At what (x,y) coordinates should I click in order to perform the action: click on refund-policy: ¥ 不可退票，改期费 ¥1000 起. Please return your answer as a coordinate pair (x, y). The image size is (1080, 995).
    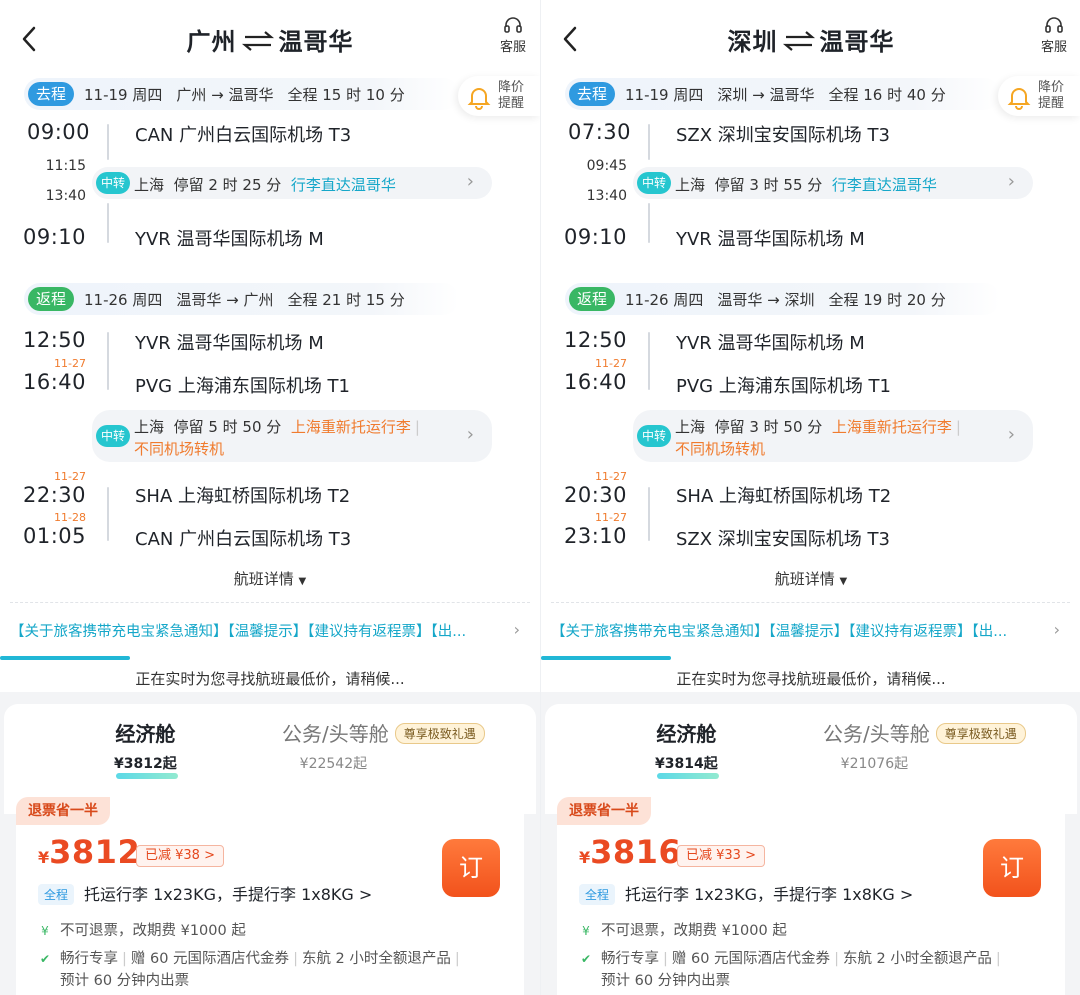
    Looking at the image, I should click on (683, 929).